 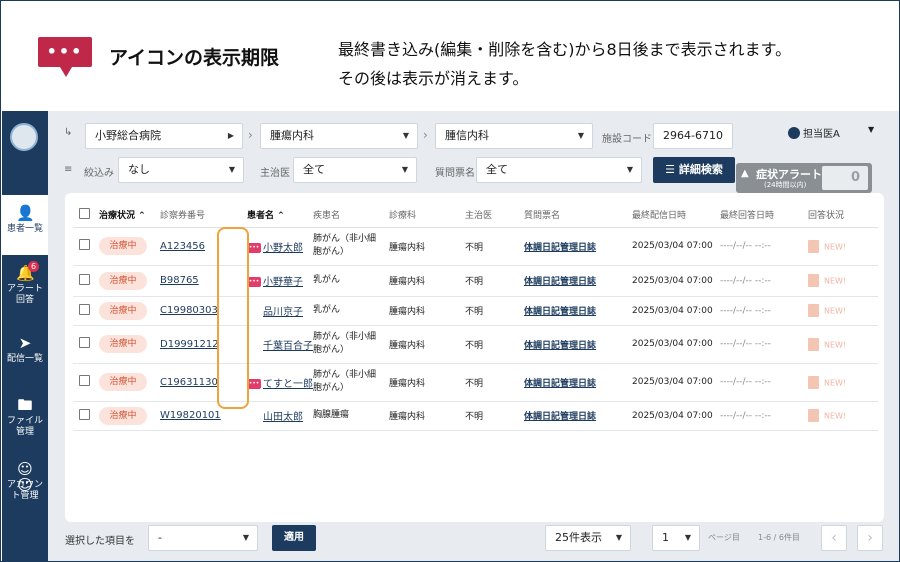 What do you see at coordinates (831, 132) in the screenshot?
I see `user-menu: 担当医A ▼` at bounding box center [831, 132].